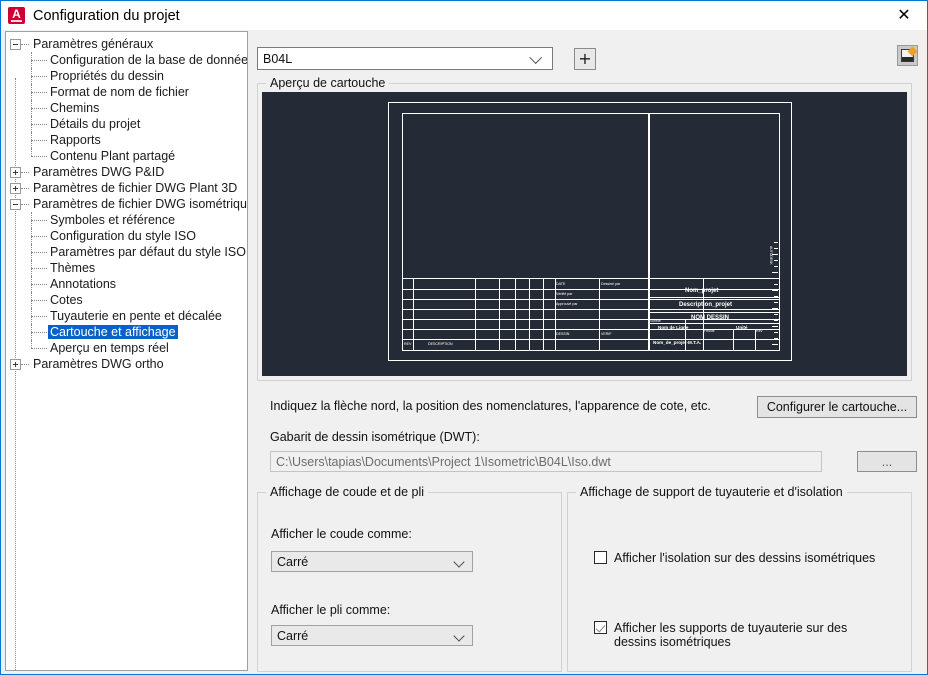 The height and width of the screenshot is (675, 928). I want to click on style-selector-row: B04L +, so click(589, 58).